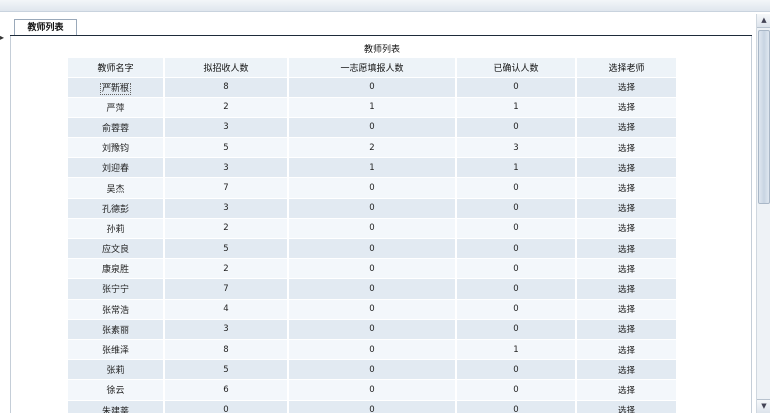  I want to click on arrow-down-icon: ▼, so click(763, 406).